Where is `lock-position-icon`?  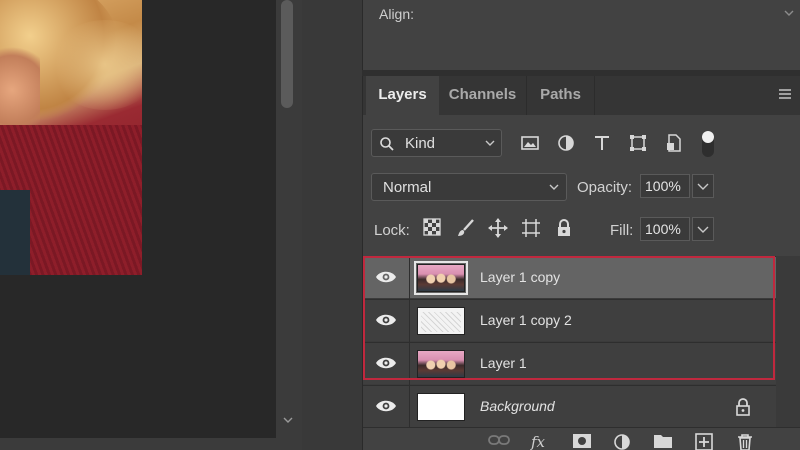 lock-position-icon is located at coordinates (499, 229).